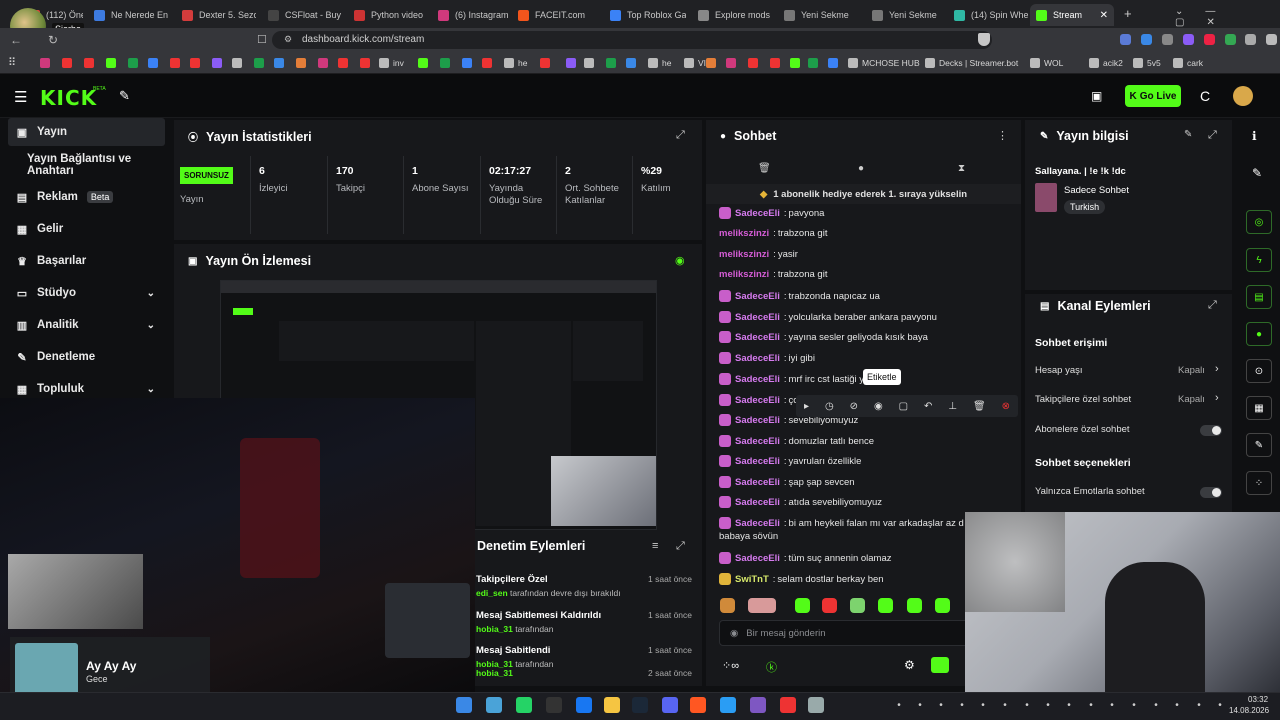  I want to click on chat-username: SwiTnT, so click(752, 579).